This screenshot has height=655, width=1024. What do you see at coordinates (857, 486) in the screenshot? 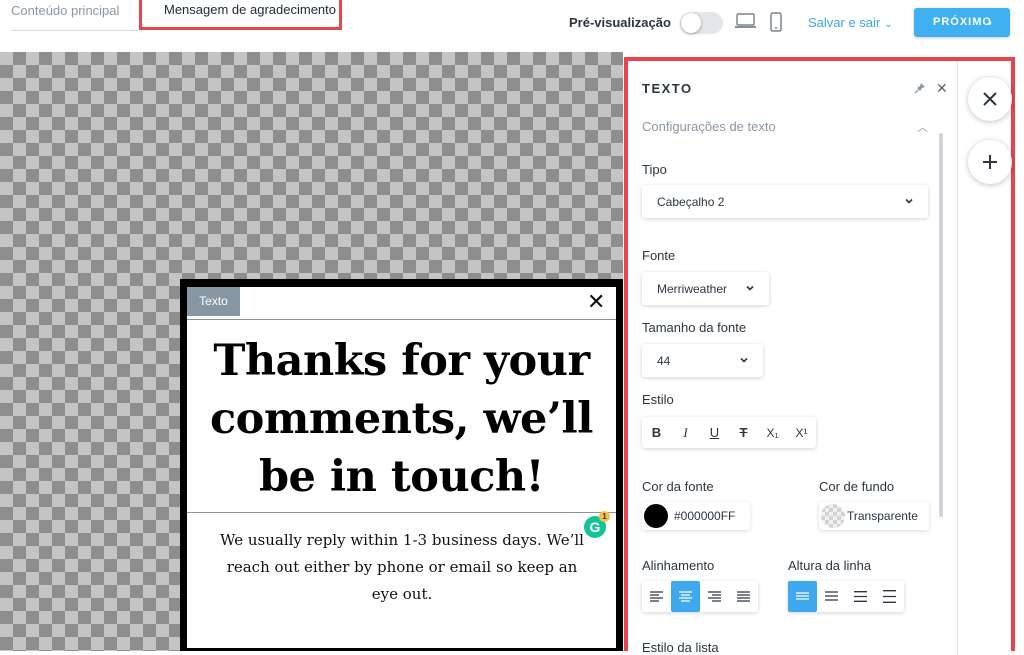
I see `bg-color-label: Cor de fundo` at bounding box center [857, 486].